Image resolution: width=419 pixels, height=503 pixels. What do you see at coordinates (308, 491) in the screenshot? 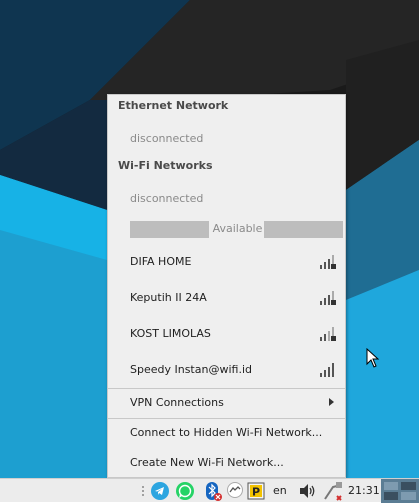
I see `volume-icon` at bounding box center [308, 491].